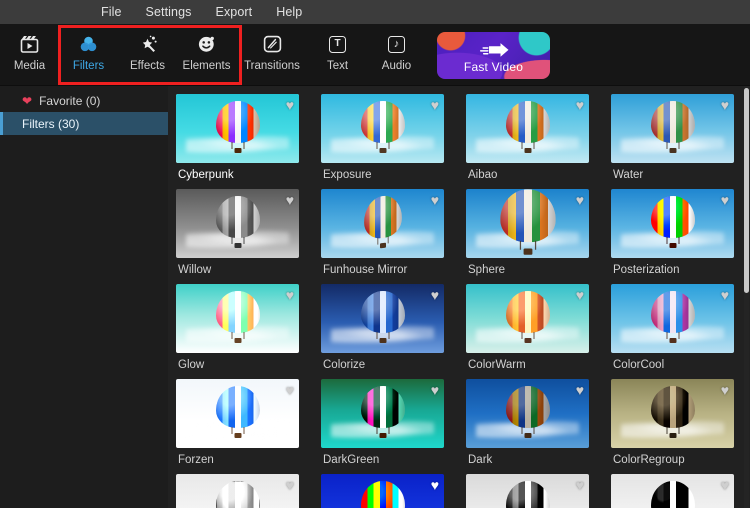  Describe the element at coordinates (169, 12) in the screenshot. I see `menu-item-settings: Settings` at that location.